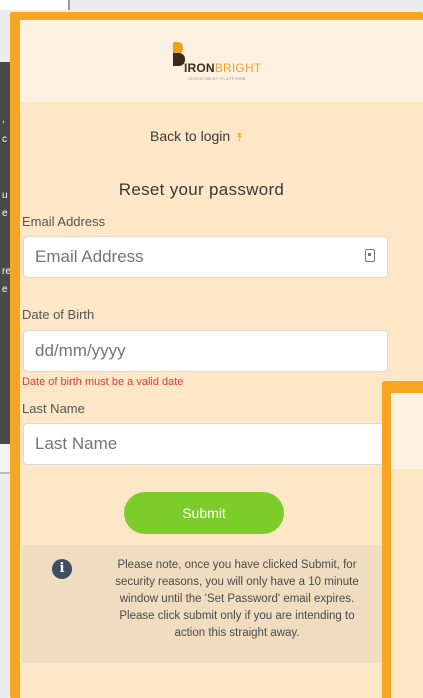 This screenshot has height=698, width=423. I want to click on double-chevron-up-icon: ⯭, so click(240, 137).